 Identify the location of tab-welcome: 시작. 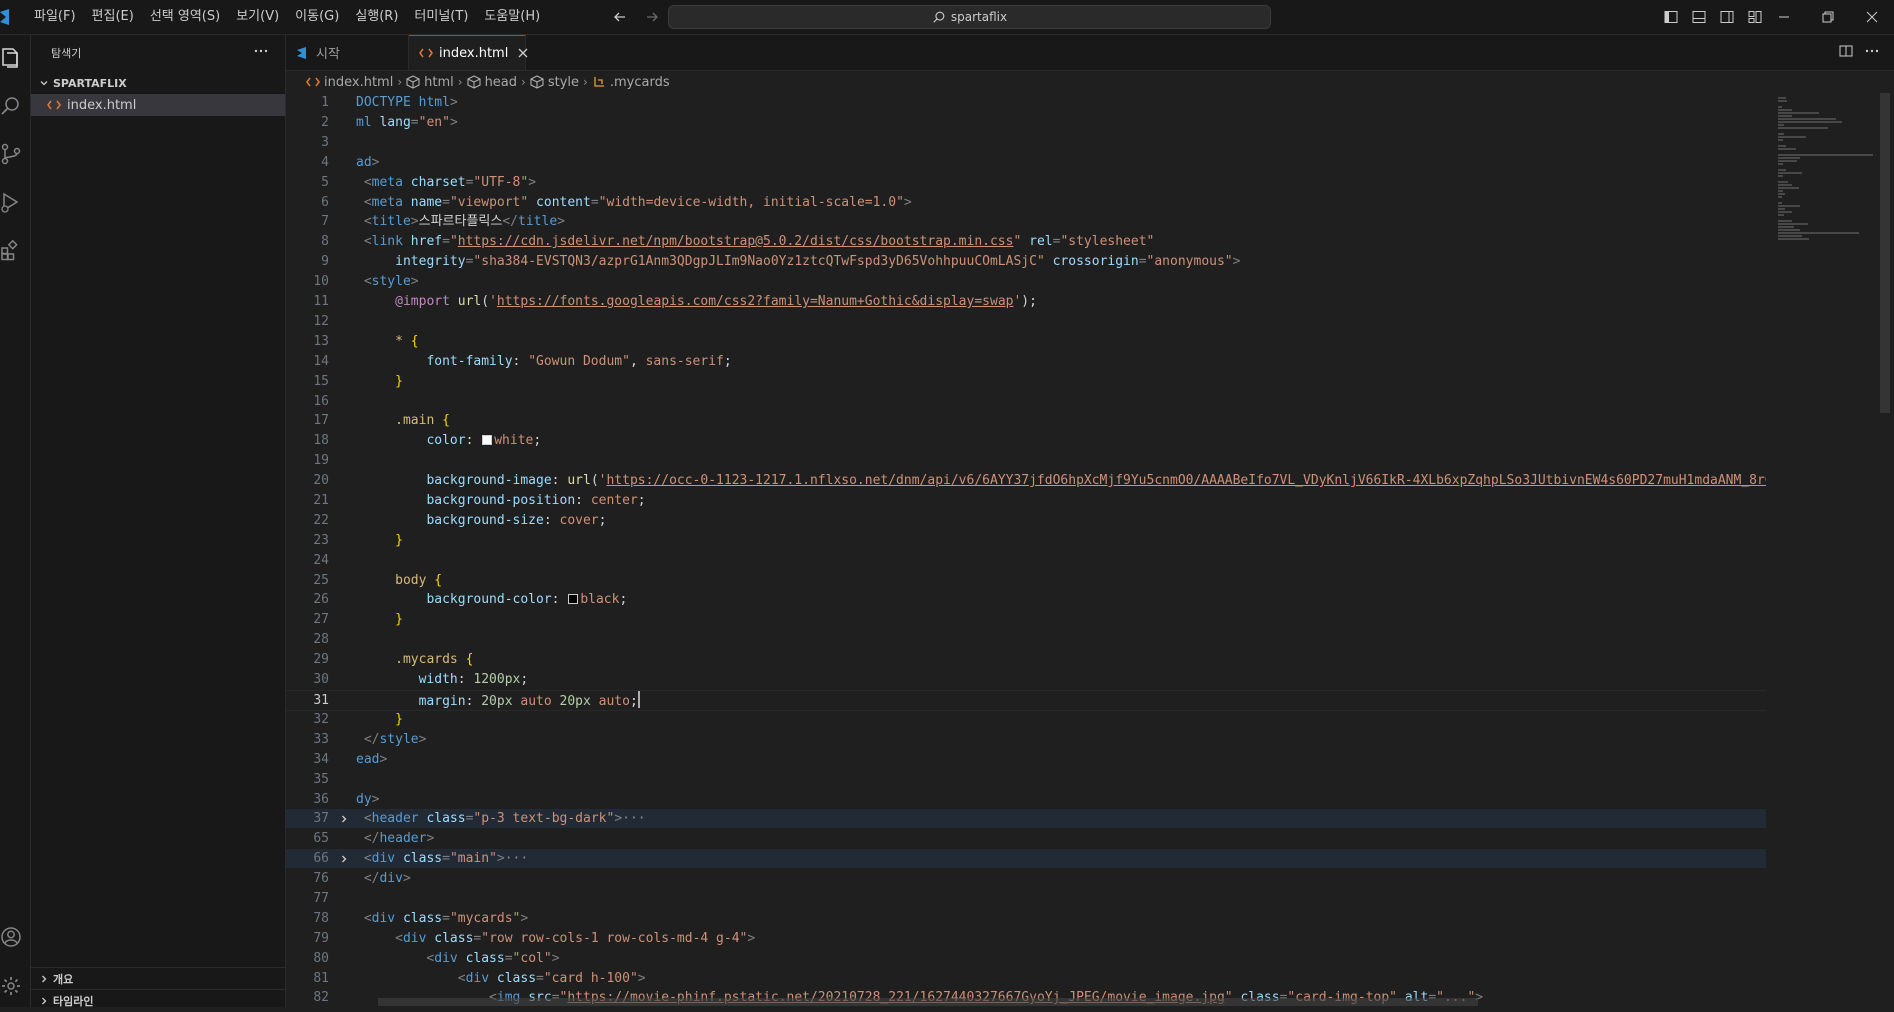
(347, 52).